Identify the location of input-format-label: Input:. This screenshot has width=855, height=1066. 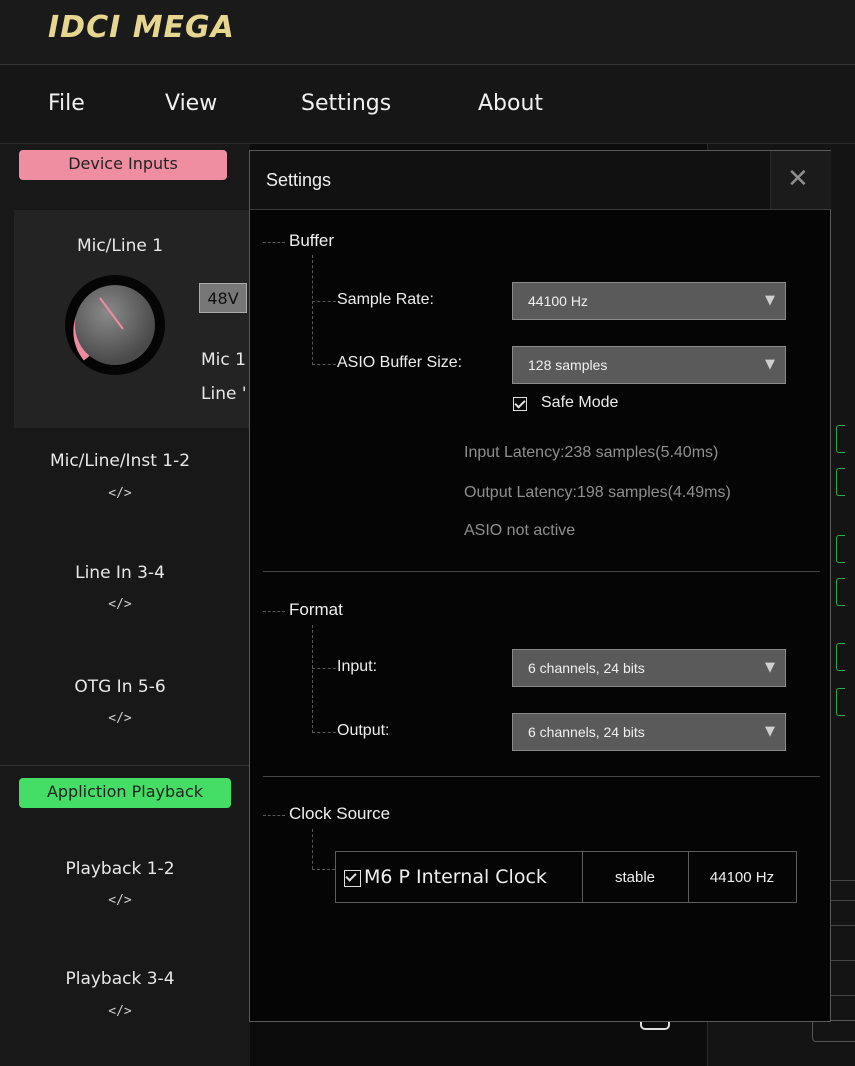
(357, 666).